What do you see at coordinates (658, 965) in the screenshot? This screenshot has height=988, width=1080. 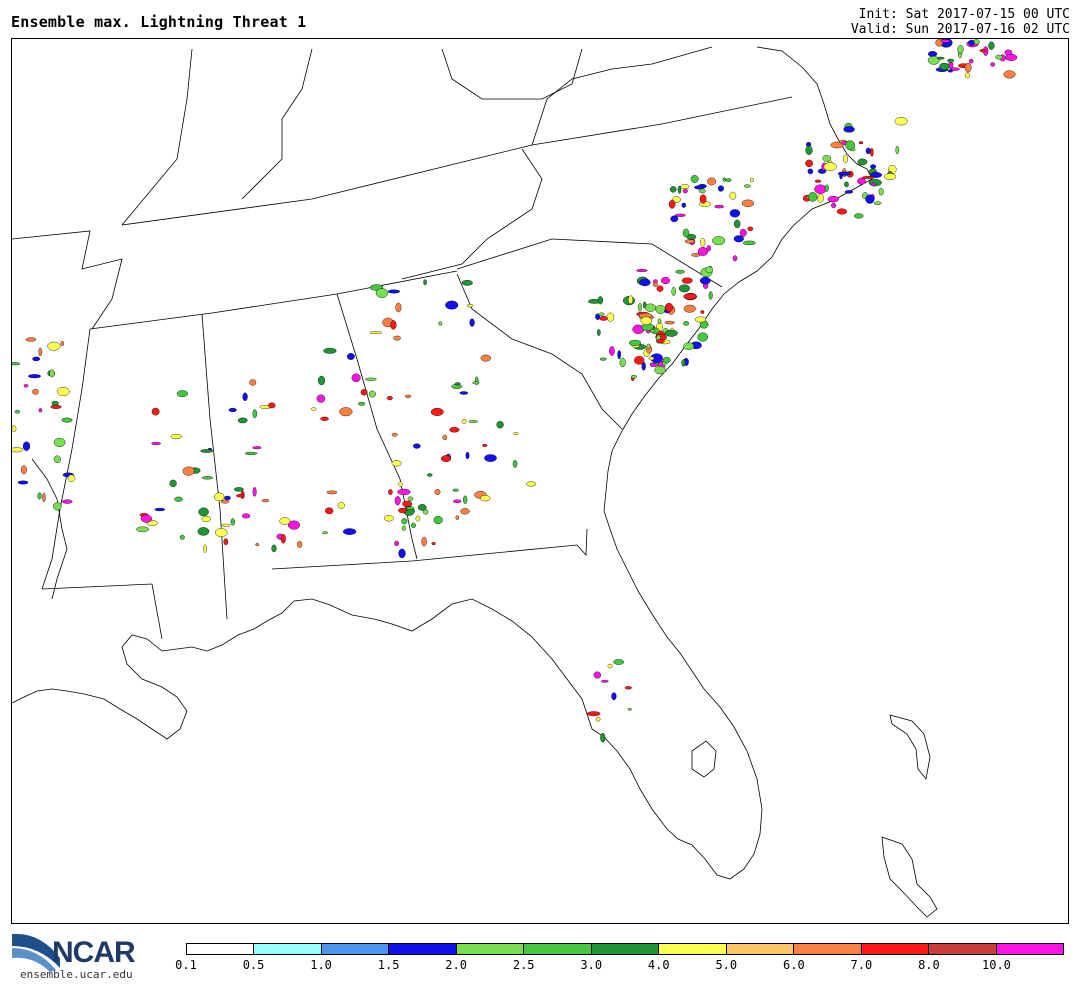 I see `colorbar-tick-label: 4.0` at bounding box center [658, 965].